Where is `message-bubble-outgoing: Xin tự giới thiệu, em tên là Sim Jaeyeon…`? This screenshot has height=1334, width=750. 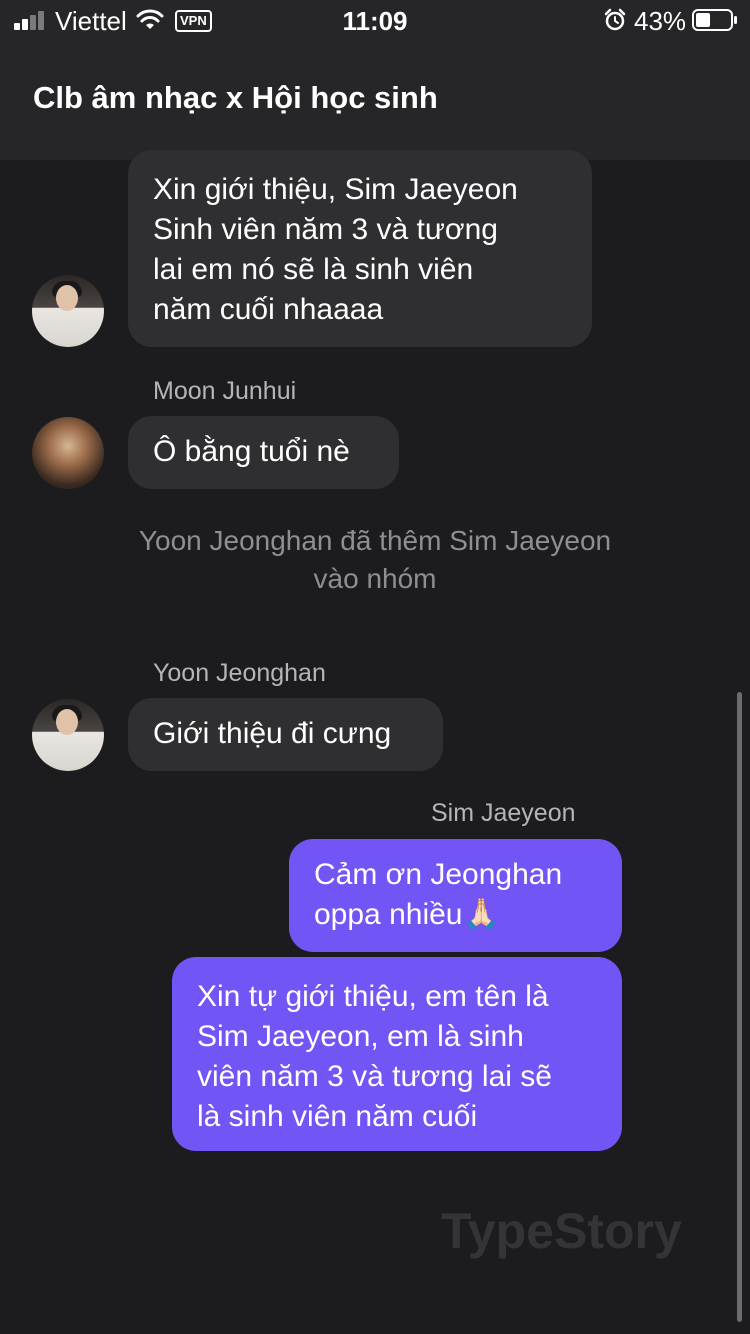 message-bubble-outgoing: Xin tự giới thiệu, em tên là Sim Jaeyeon… is located at coordinates (397, 1054).